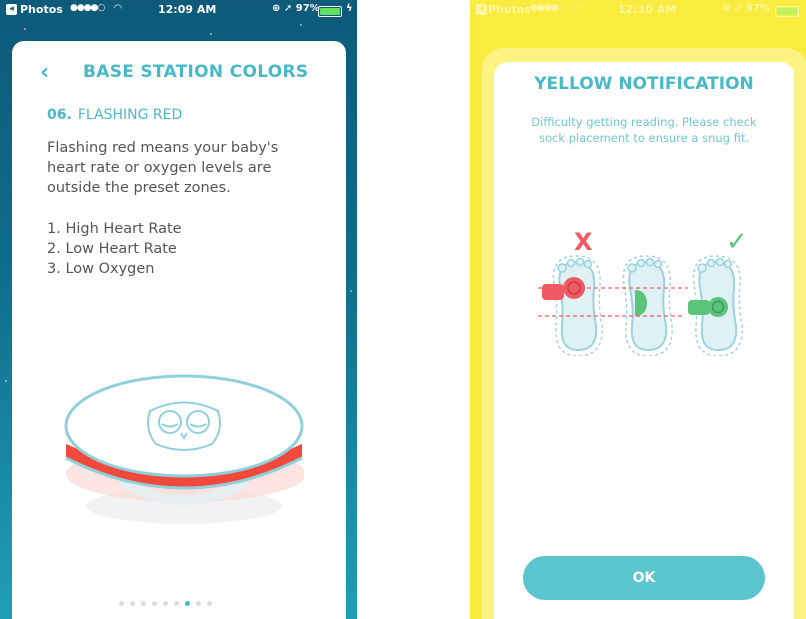 This screenshot has width=806, height=619. What do you see at coordinates (187, 9) in the screenshot?
I see `clock: 12:09 AM` at bounding box center [187, 9].